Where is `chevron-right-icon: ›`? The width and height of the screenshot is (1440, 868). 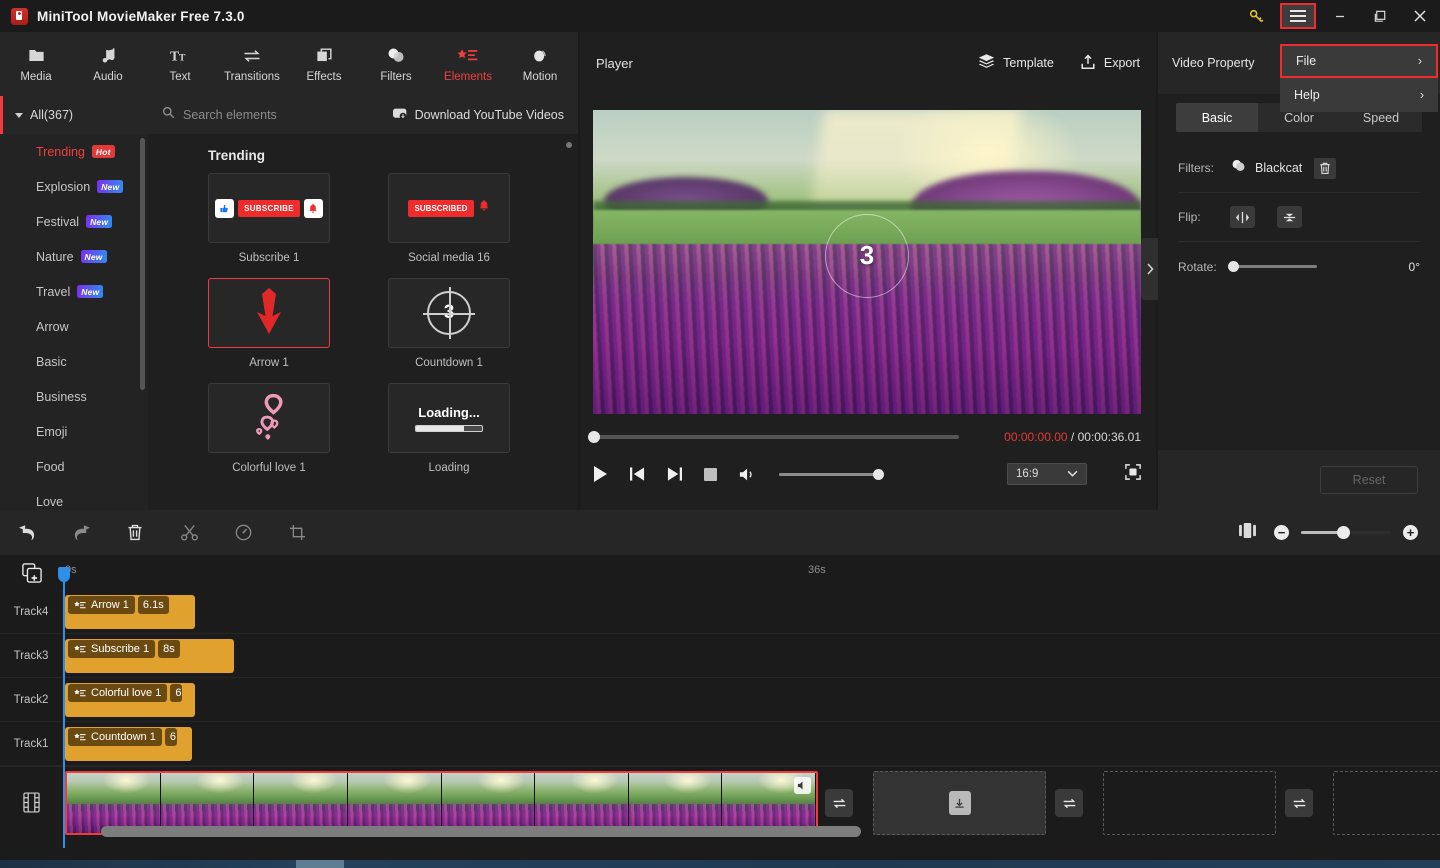
chevron-right-icon: › is located at coordinates (1419, 61).